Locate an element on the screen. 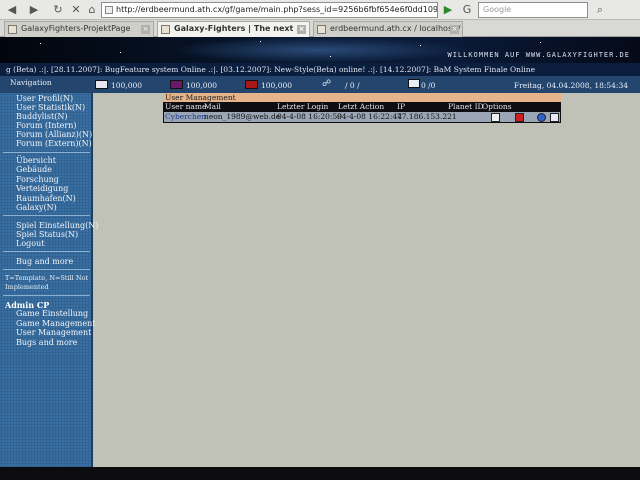  last-action-cell: 04-4-08 16:22:44 is located at coordinates (369, 116).